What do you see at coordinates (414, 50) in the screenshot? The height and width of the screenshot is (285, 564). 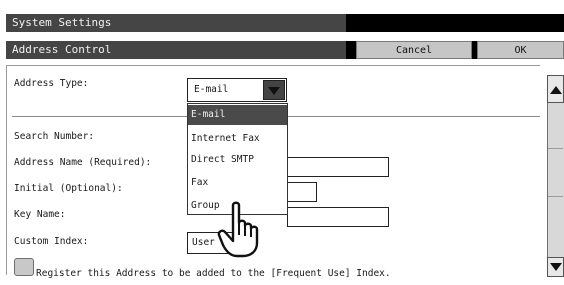 I see `cancel-button: Cancel` at bounding box center [414, 50].